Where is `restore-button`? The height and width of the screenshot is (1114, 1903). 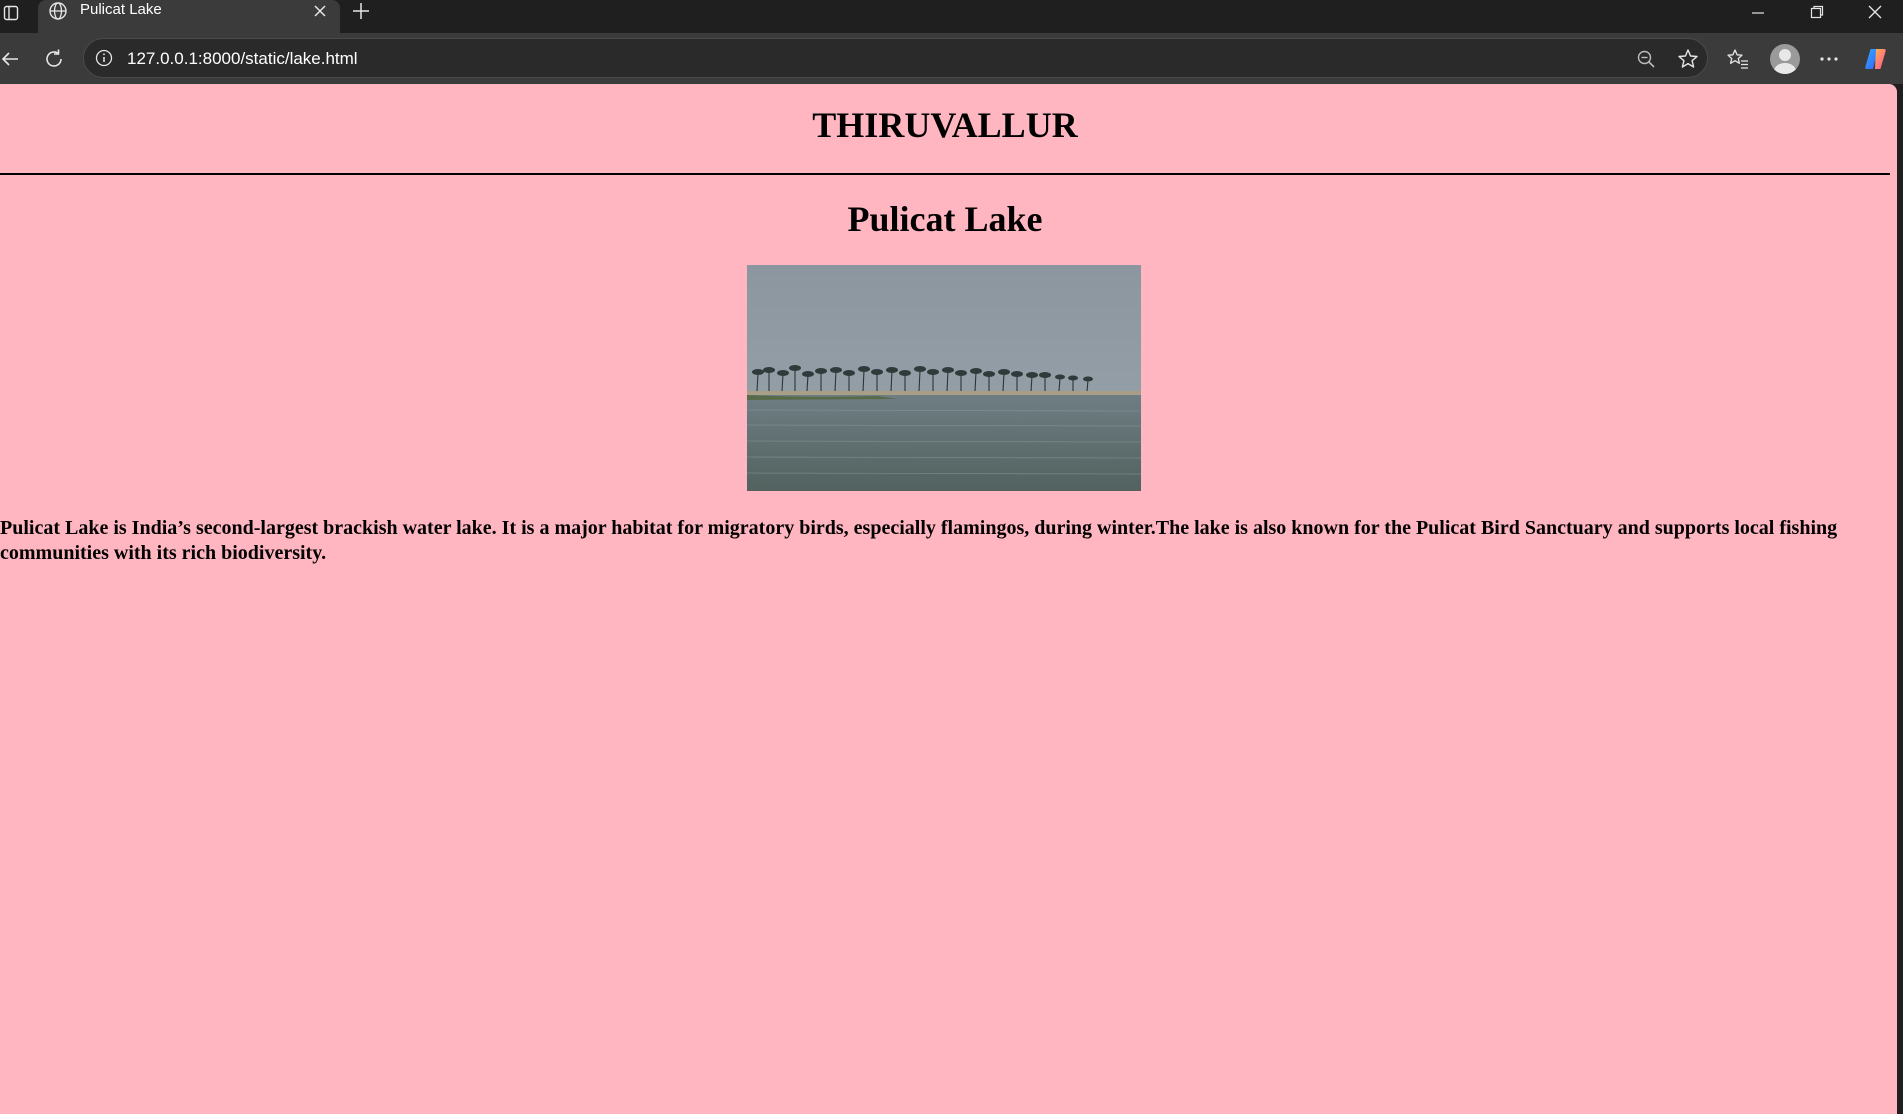 restore-button is located at coordinates (1817, 12).